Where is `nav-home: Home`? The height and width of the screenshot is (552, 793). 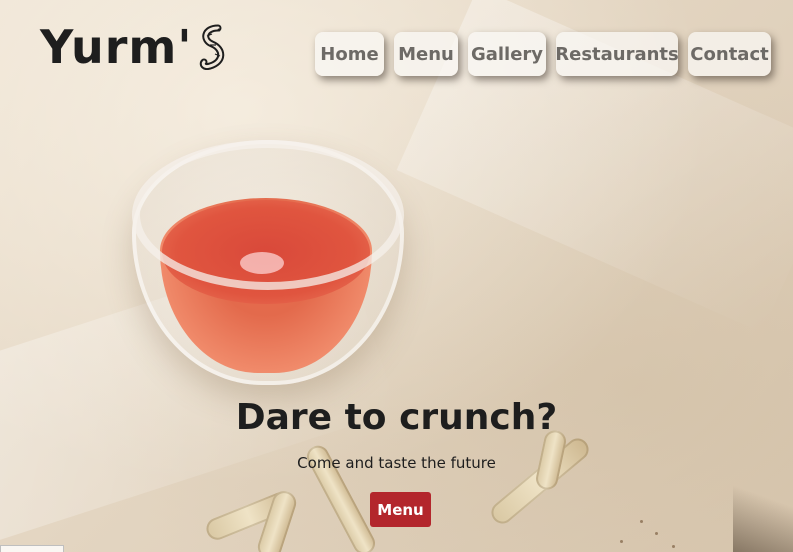 nav-home: Home is located at coordinates (349, 54).